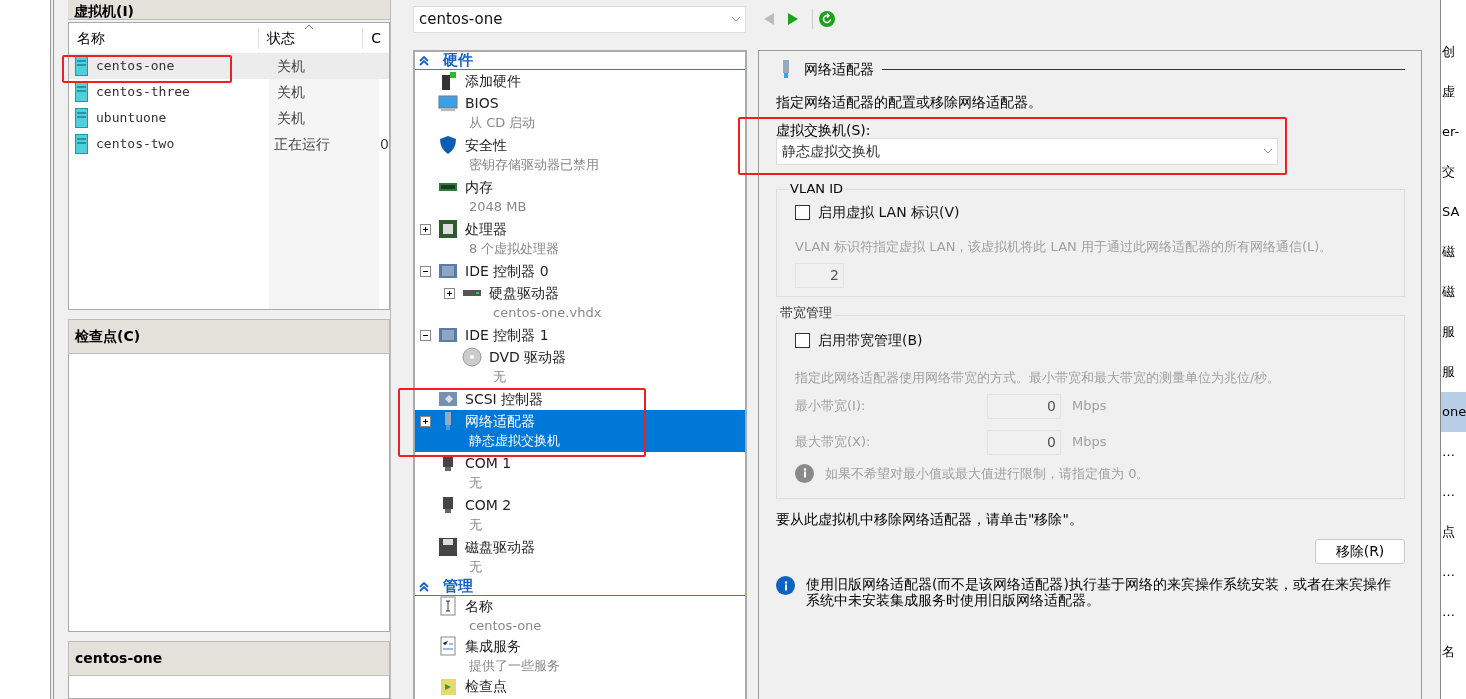 The image size is (1466, 699). What do you see at coordinates (486, 686) in the screenshot?
I see `tree-item-label: 检查点` at bounding box center [486, 686].